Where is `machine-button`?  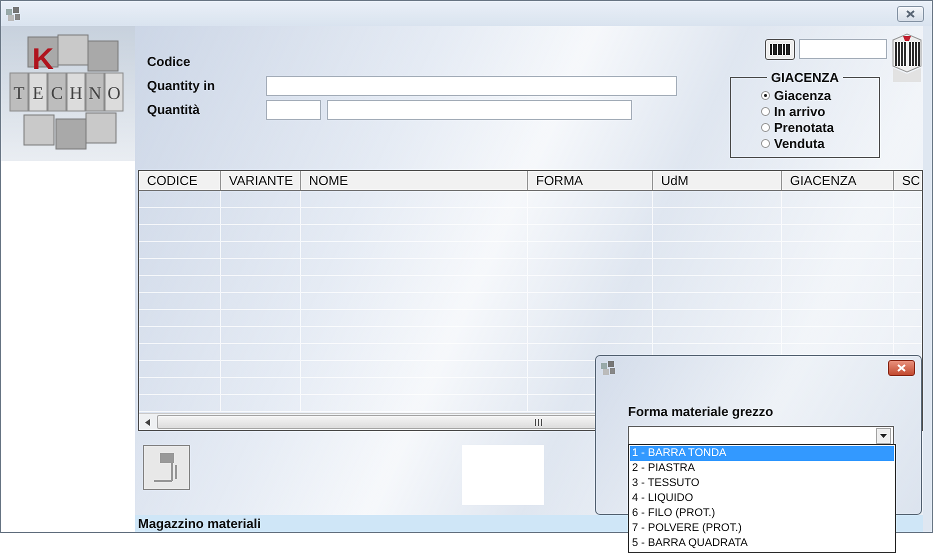 machine-button is located at coordinates (166, 467).